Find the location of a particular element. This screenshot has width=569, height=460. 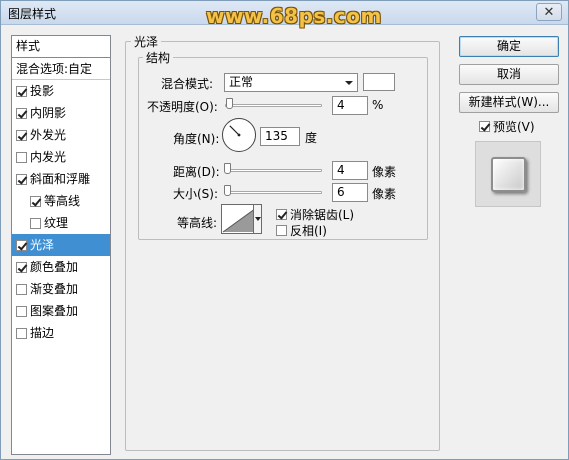

style-list-item: 外发光 is located at coordinates (61, 135).